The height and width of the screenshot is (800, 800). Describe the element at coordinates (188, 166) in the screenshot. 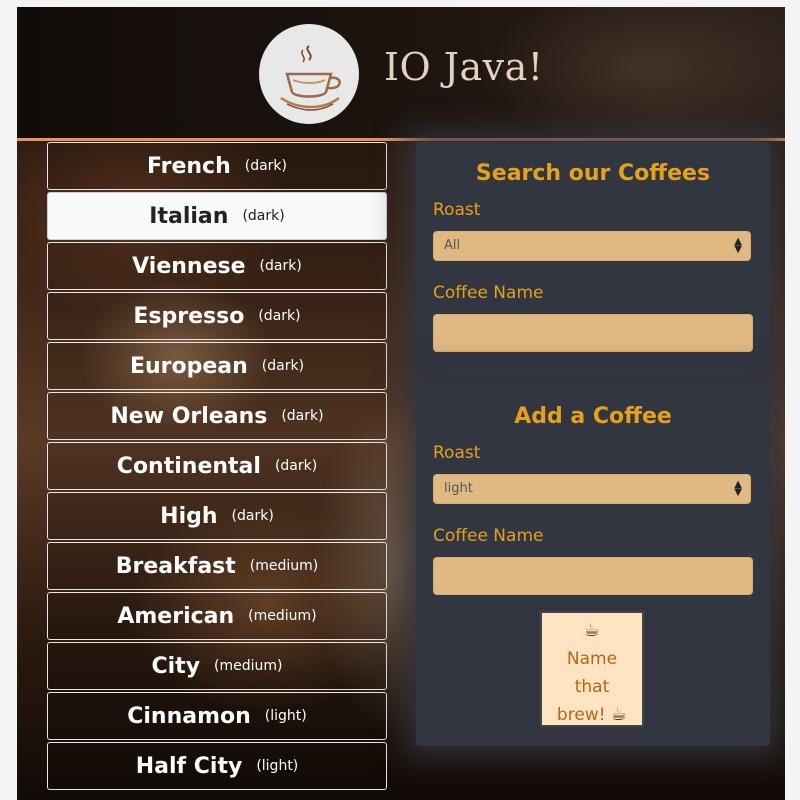

I see `coffee-name: French` at that location.